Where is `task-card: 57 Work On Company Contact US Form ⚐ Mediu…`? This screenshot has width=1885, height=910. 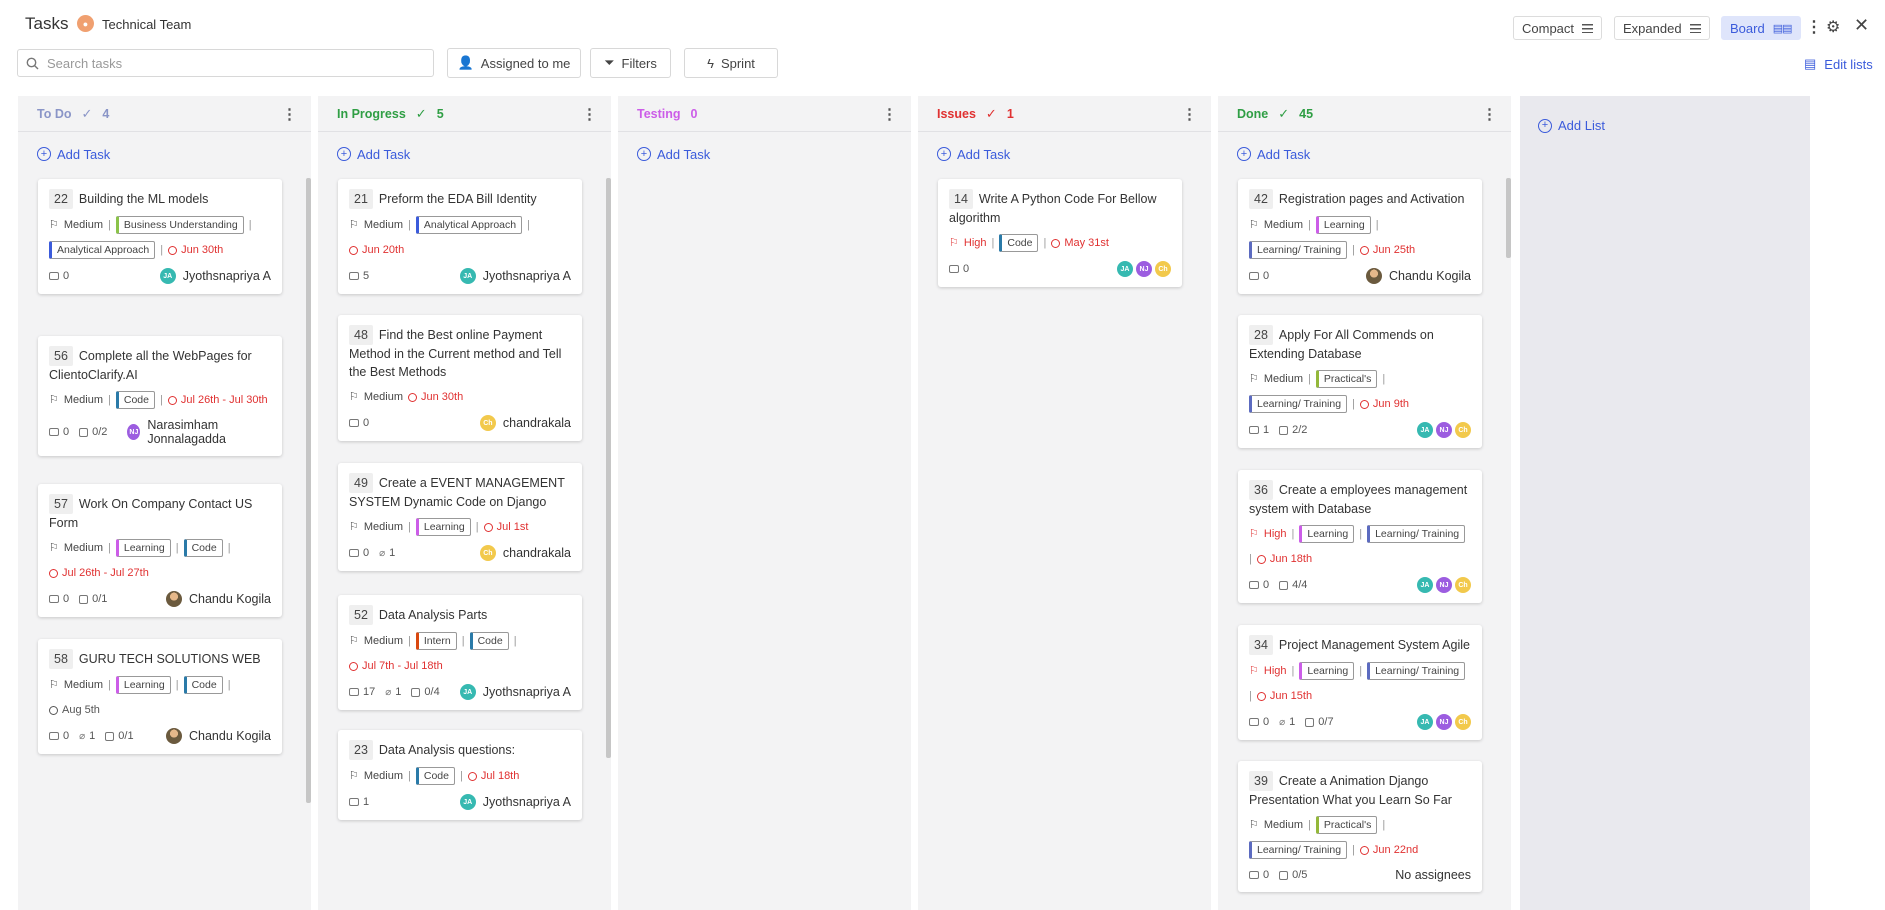 task-card: 57 Work On Company Contact US Form ⚐ Mediu… is located at coordinates (160, 550).